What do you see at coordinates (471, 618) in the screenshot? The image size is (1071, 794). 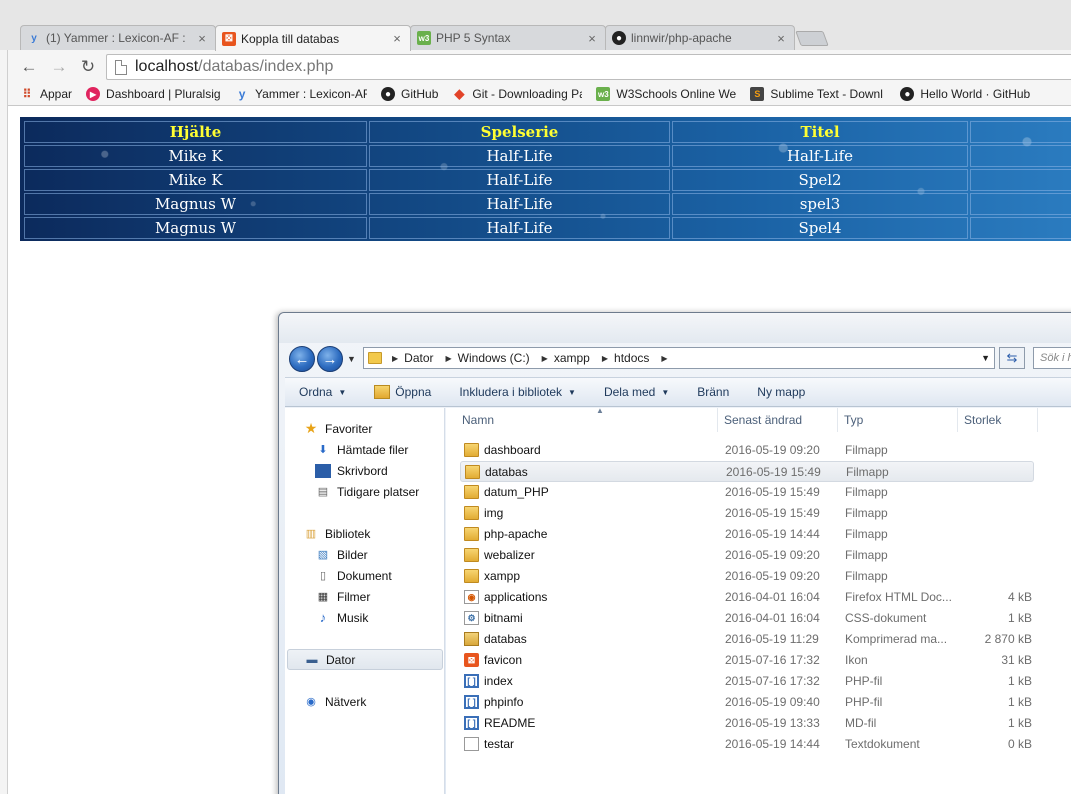 I see `css-doc-icon: ⚙` at bounding box center [471, 618].